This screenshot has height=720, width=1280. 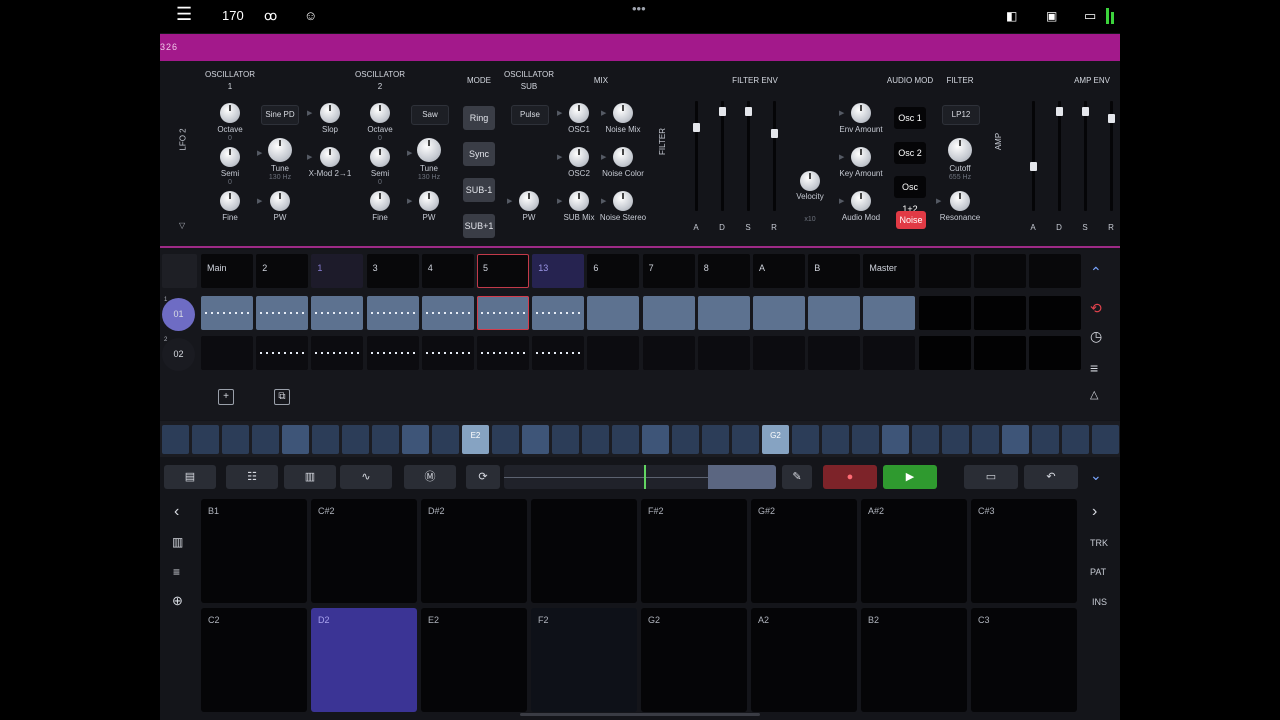 What do you see at coordinates (227, 271) in the screenshot?
I see `pattern-header-0: Main` at bounding box center [227, 271].